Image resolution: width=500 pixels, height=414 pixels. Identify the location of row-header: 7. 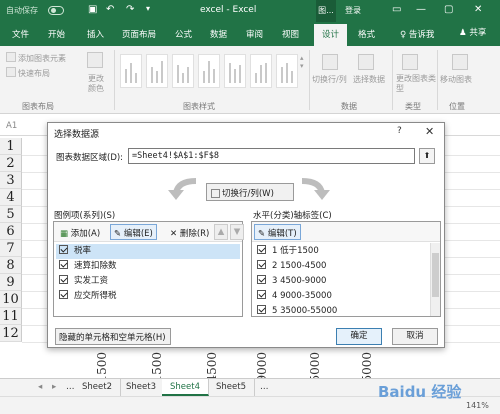
(11, 248).